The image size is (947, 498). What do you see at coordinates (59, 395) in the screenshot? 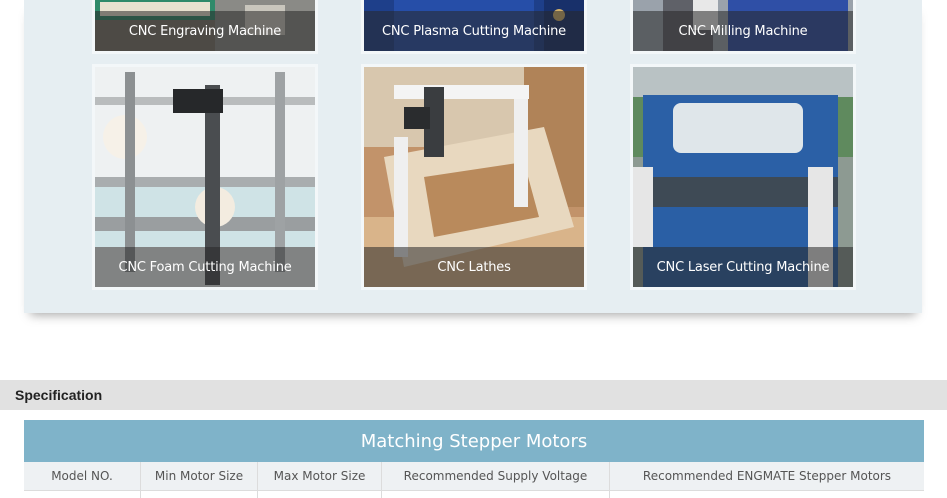
I see `specification-heading: Specification` at bounding box center [59, 395].